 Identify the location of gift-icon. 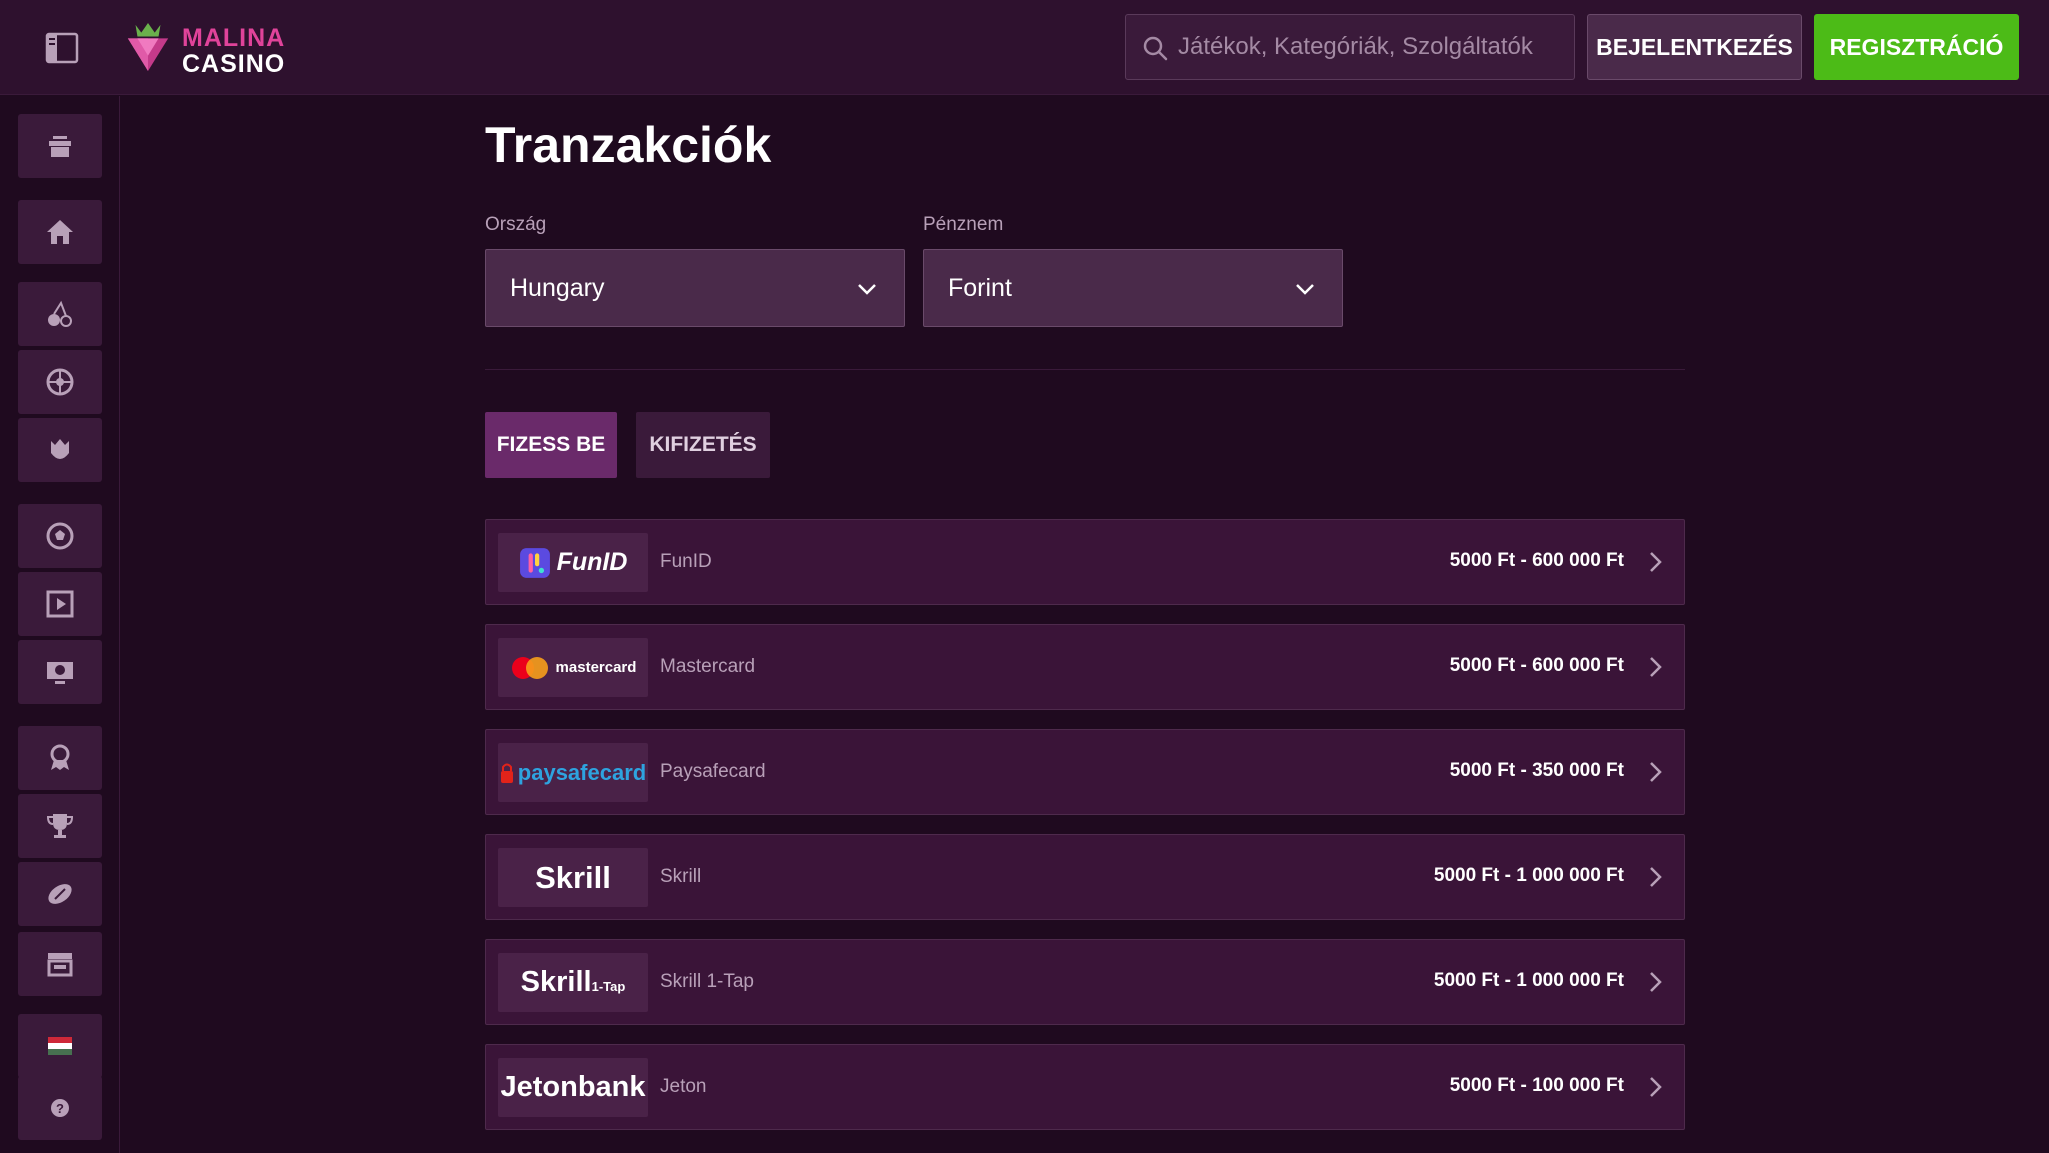
(60, 146).